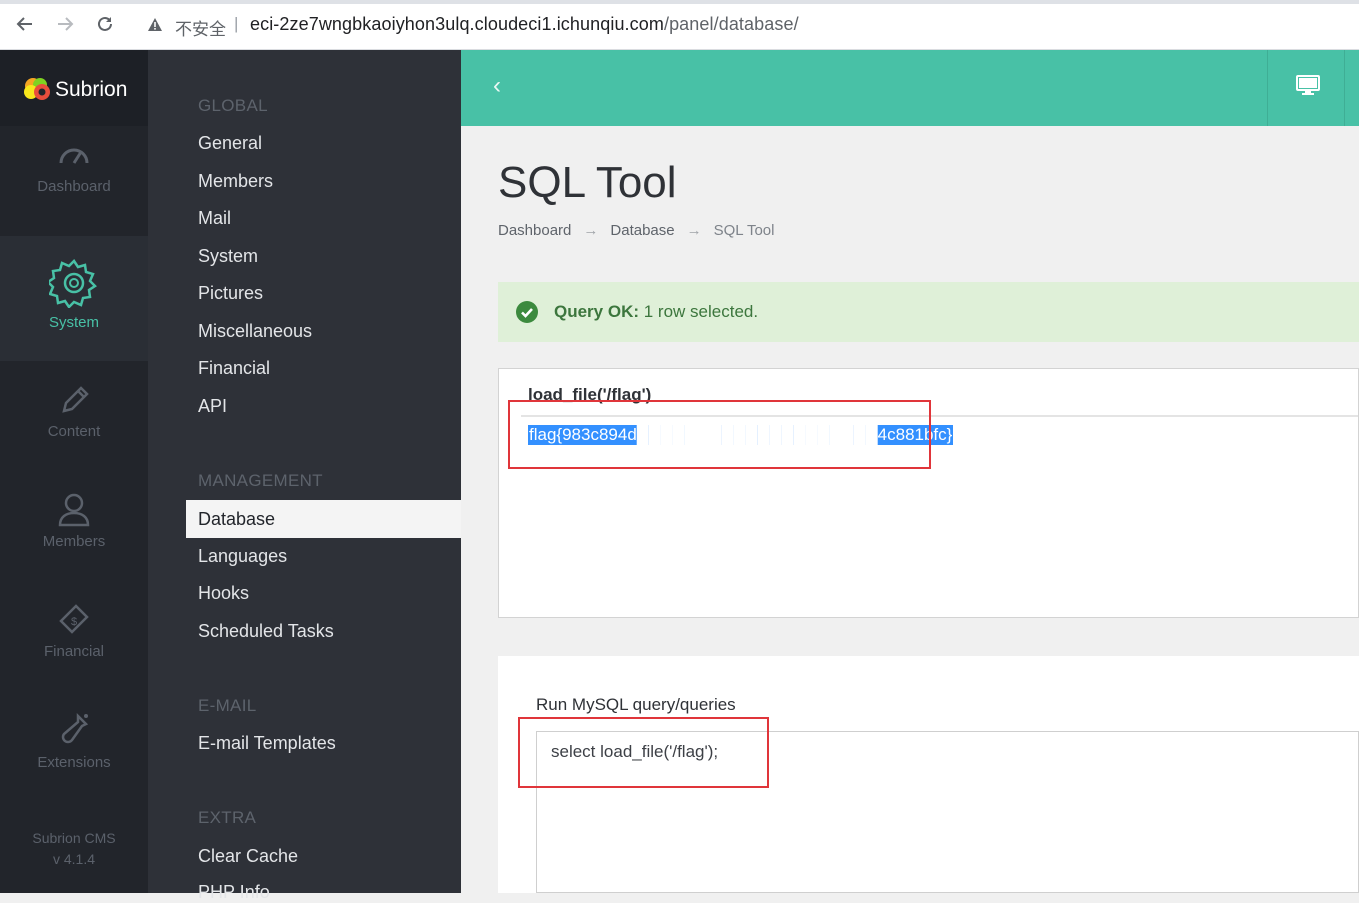  Describe the element at coordinates (266, 631) in the screenshot. I see `menu-scheduled-tasks: Scheduled Tasks` at that location.